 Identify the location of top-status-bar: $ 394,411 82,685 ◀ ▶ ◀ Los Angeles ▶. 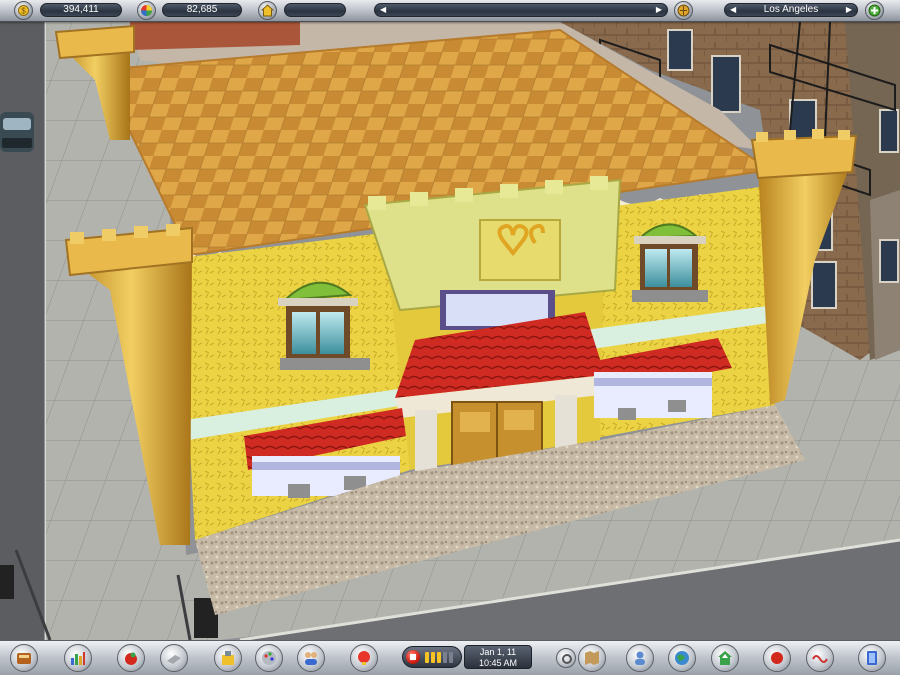
(450, 11).